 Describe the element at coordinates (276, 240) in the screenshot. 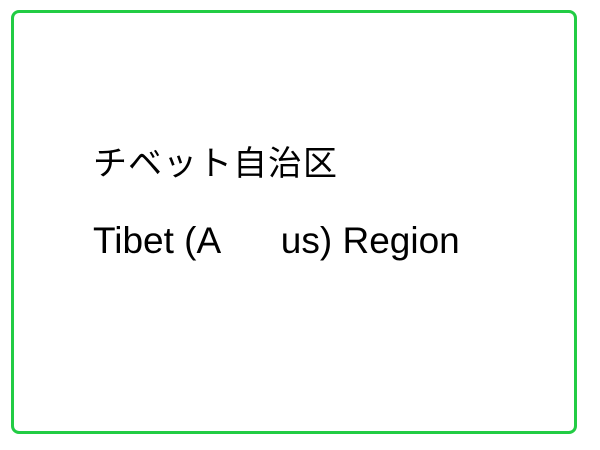

I see `english-region-name: Tibet (A us) Region` at that location.